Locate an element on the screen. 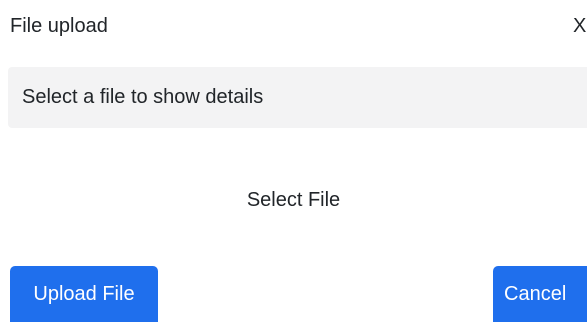 This screenshot has width=587, height=322. close-button: X is located at coordinates (579, 26).